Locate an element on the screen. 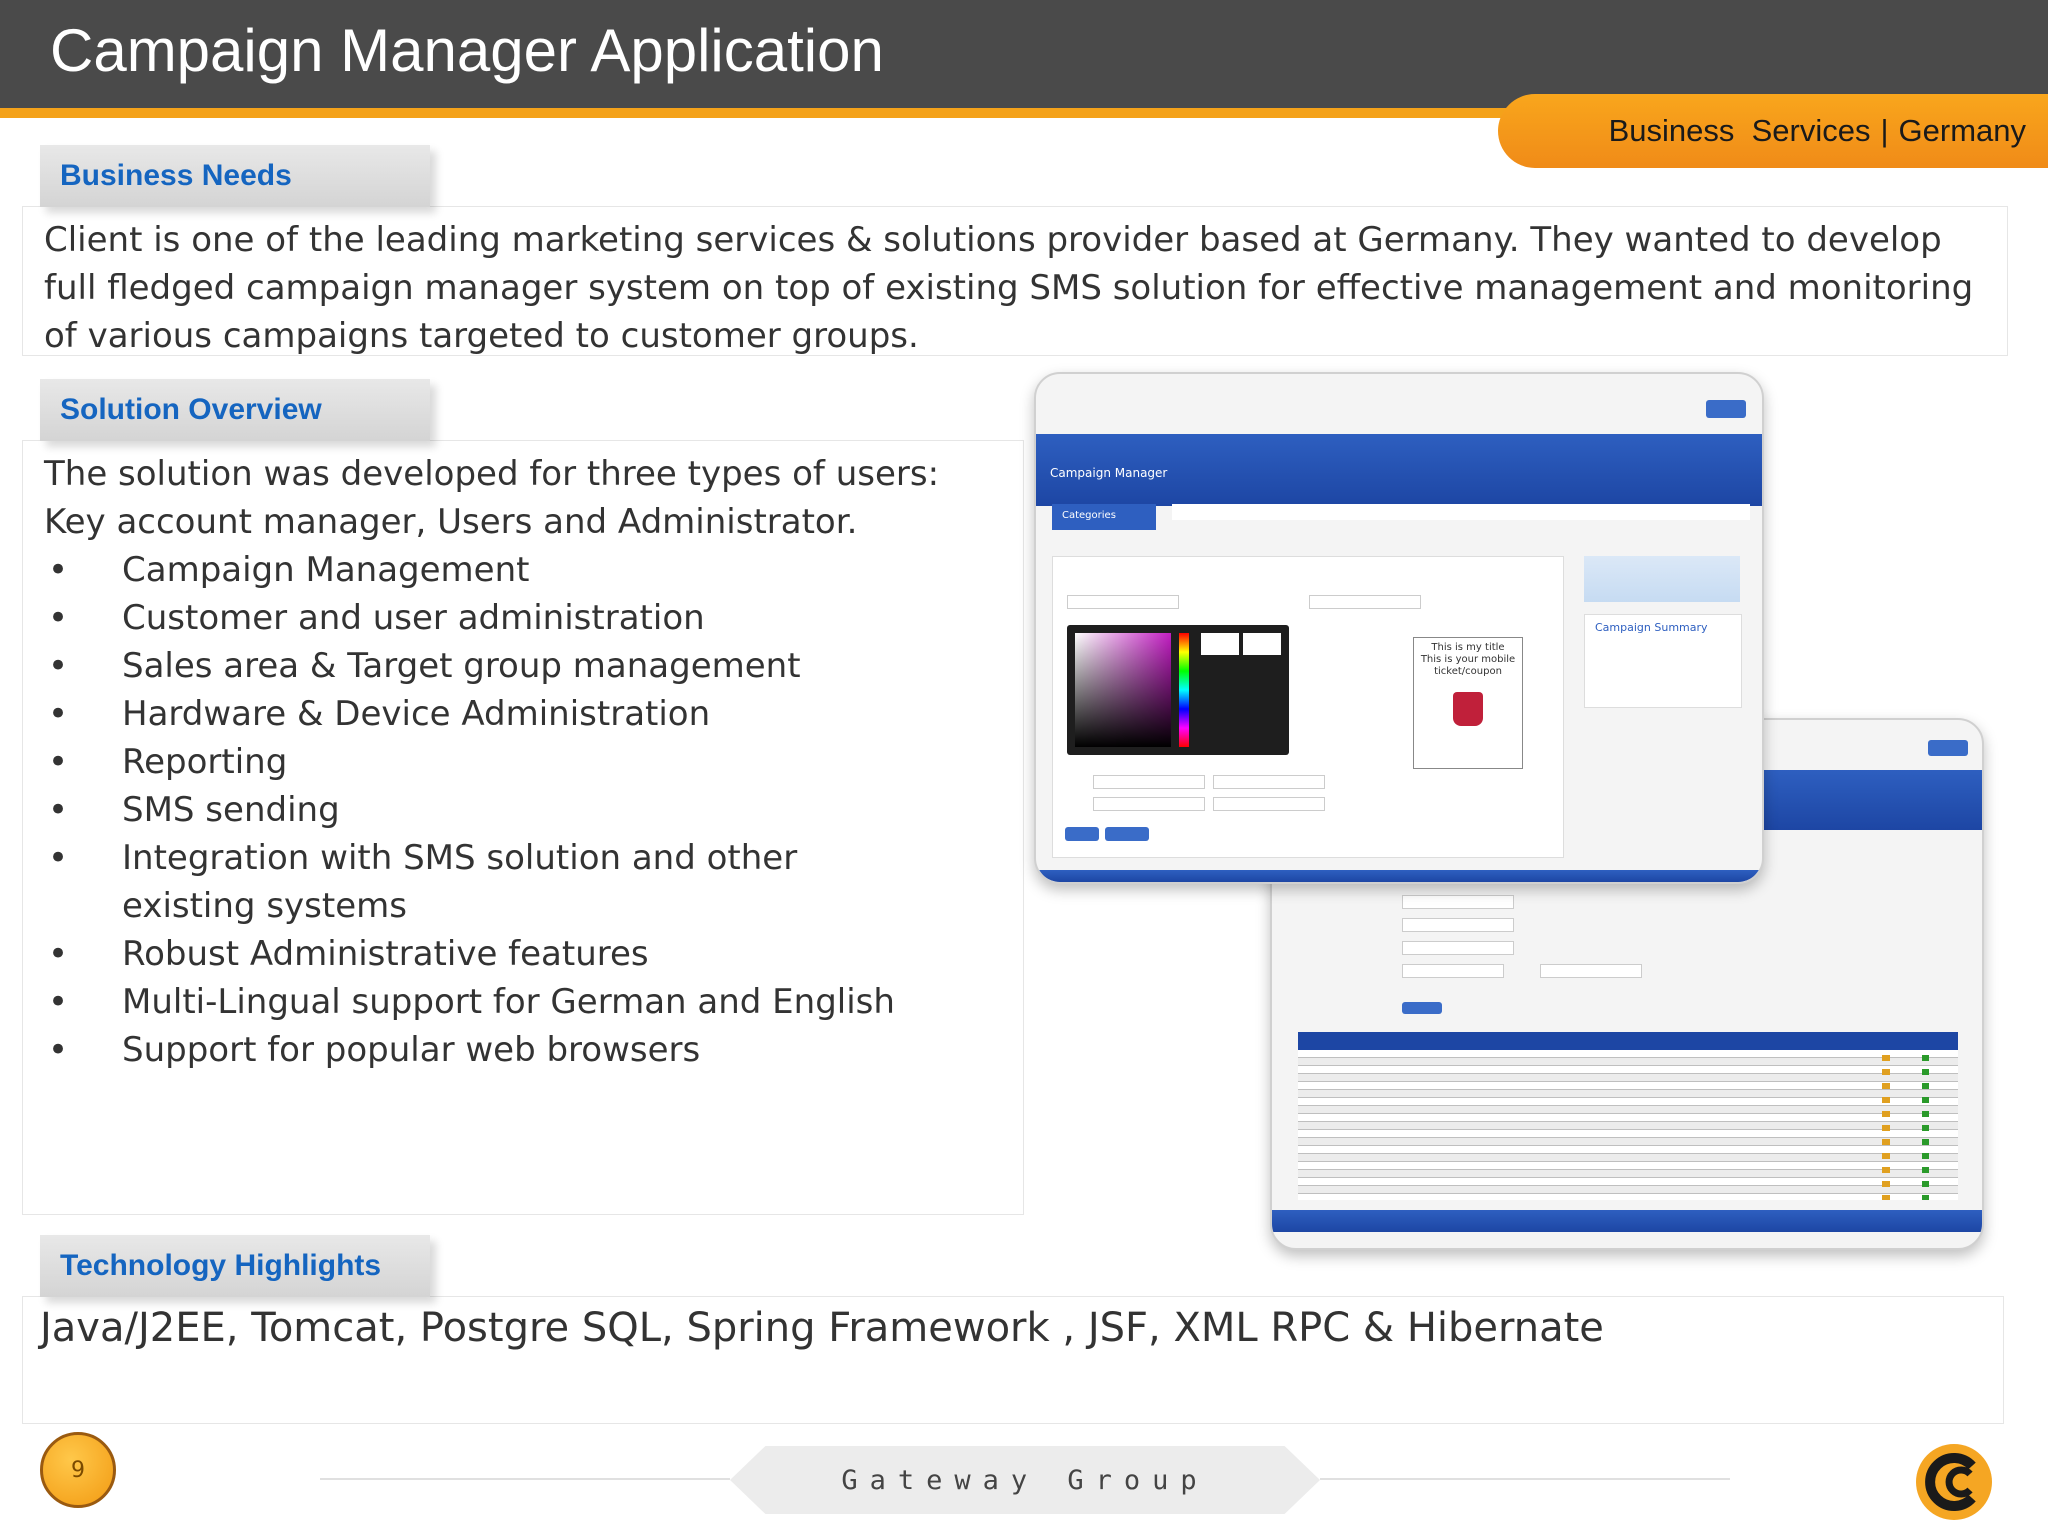 The height and width of the screenshot is (1536, 2048). page-title: Campaign Manager Application is located at coordinates (467, 50).